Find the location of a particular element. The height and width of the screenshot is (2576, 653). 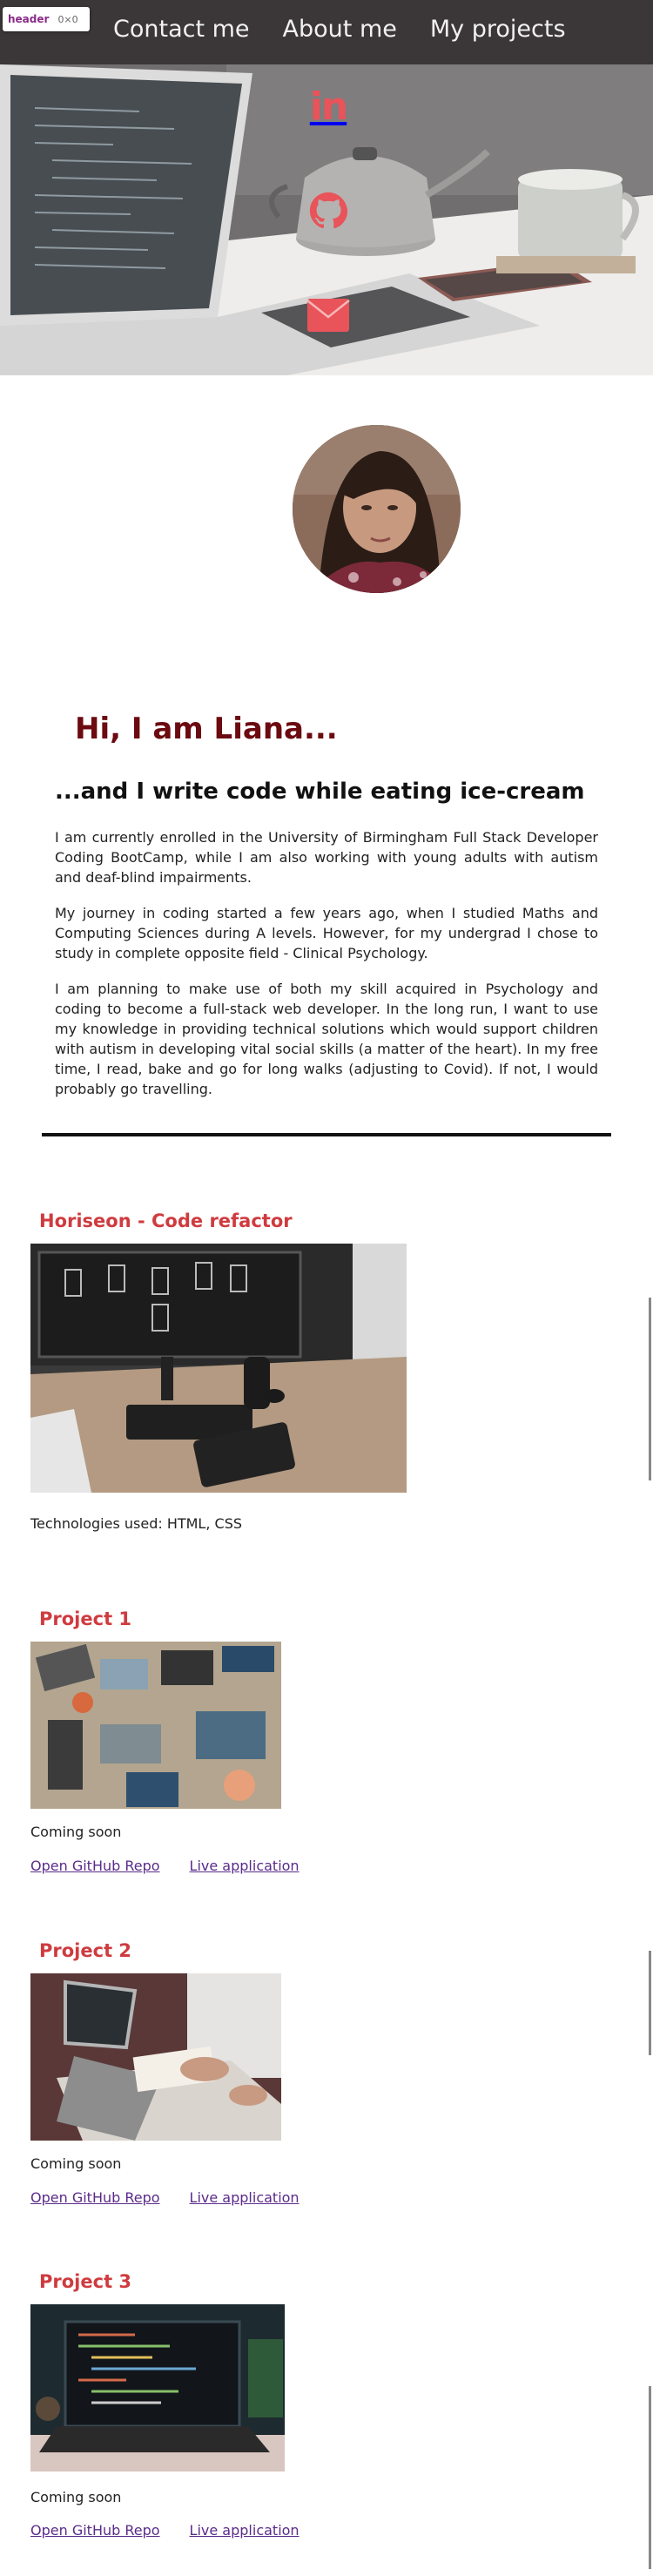

desk-setup-image is located at coordinates (218, 1368).